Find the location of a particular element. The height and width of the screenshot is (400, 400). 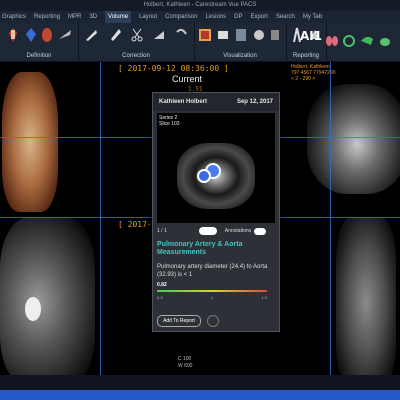

sagittal-ct-image is located at coordinates (366, 302).